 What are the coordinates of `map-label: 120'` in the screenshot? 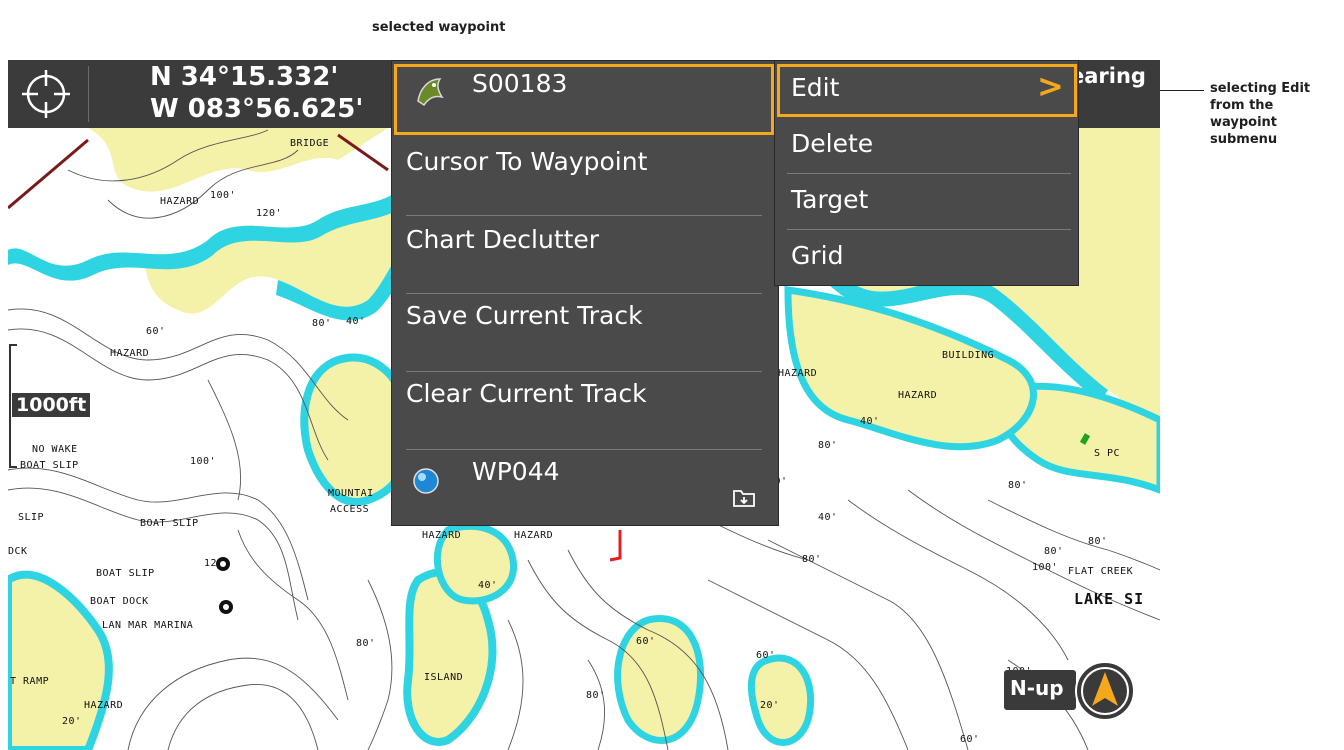 It's located at (269, 213).